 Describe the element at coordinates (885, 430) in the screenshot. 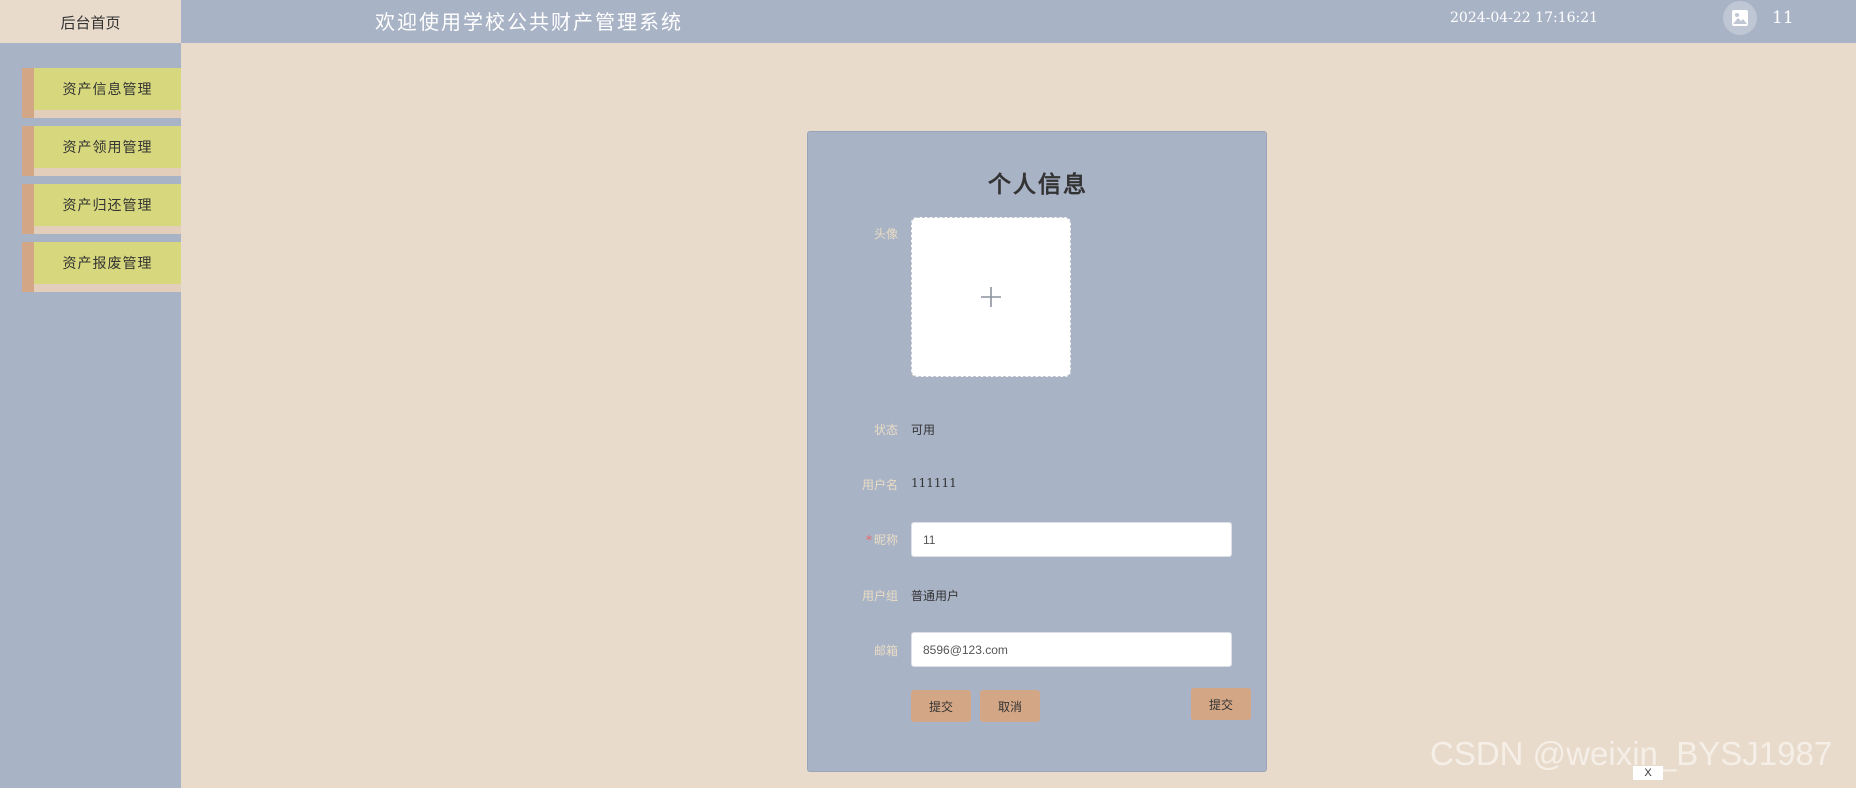

I see `status-label: 状态` at that location.